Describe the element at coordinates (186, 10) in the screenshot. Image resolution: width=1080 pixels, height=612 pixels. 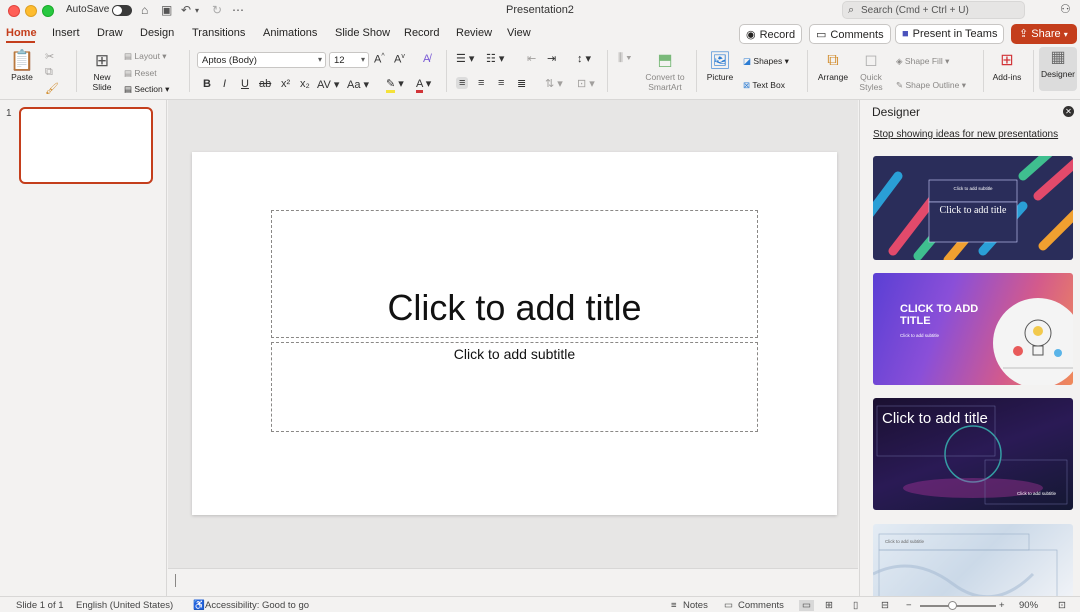
I see `undo-icon: ↶` at that location.